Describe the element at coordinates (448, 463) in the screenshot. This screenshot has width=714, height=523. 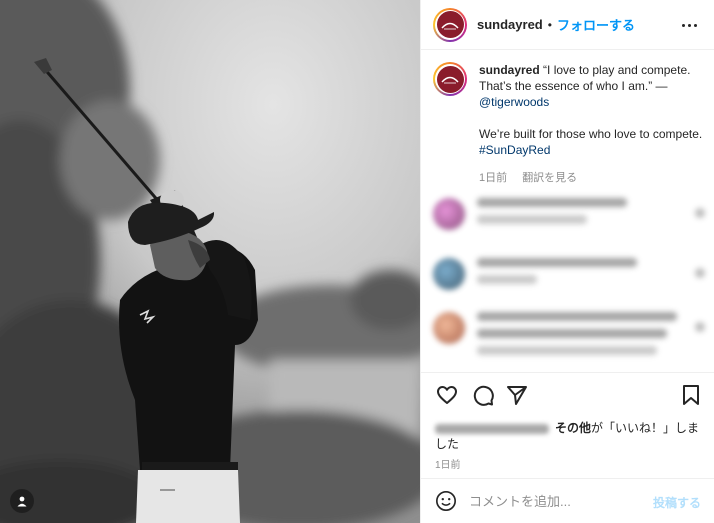
I see `post-timestamp: 1日前` at that location.